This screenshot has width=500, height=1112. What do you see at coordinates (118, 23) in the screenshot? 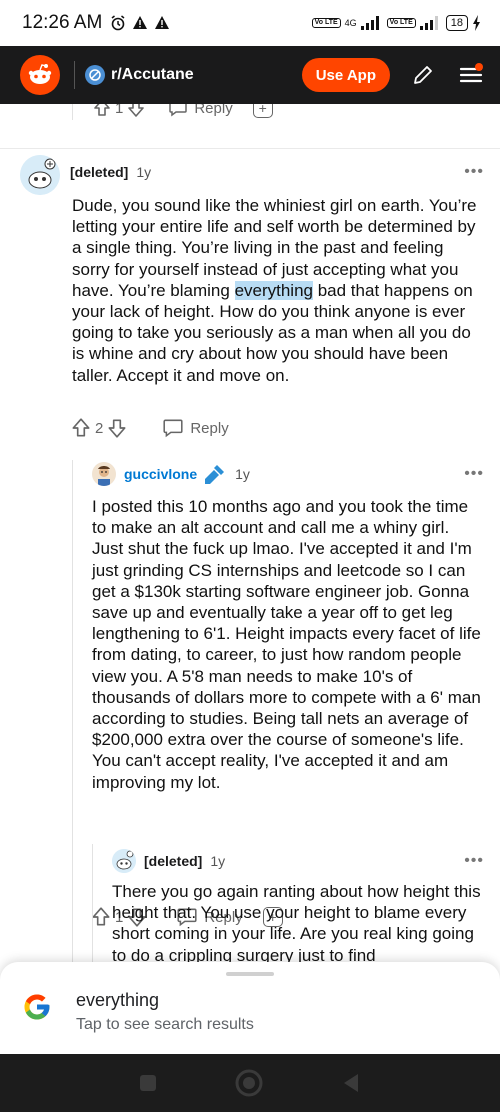
I see `alarm-icon` at bounding box center [118, 23].